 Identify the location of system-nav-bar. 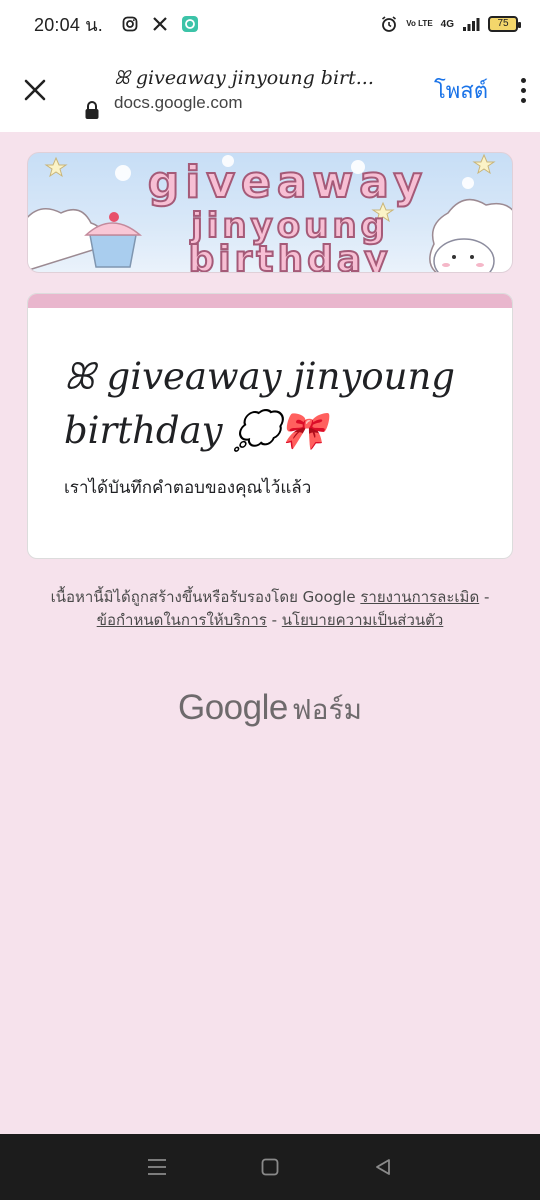
(270, 1167).